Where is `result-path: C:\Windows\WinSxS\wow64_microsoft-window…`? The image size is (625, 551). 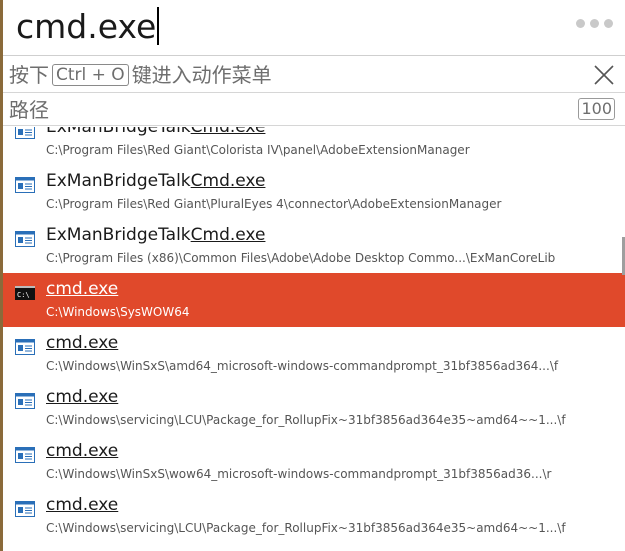
result-path: C:\Windows\WinSxS\wow64_microsoft-window… is located at coordinates (299, 474).